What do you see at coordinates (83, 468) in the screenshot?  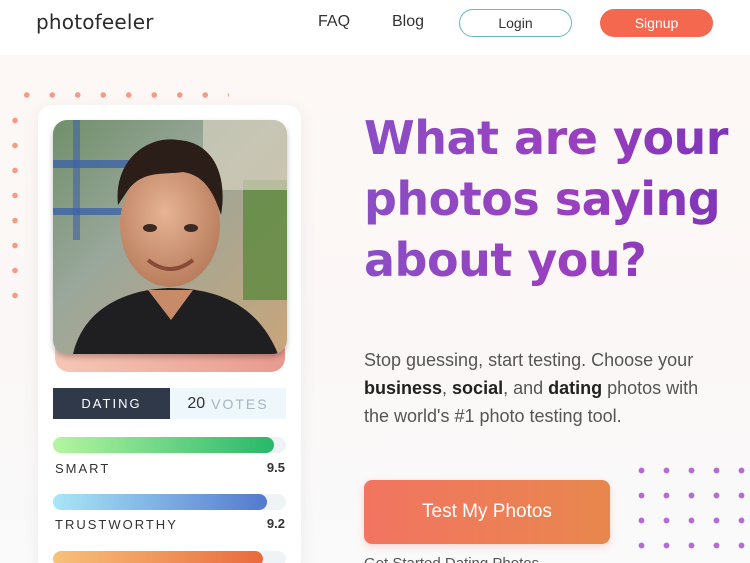 I see `trait-label-smart: SMART` at bounding box center [83, 468].